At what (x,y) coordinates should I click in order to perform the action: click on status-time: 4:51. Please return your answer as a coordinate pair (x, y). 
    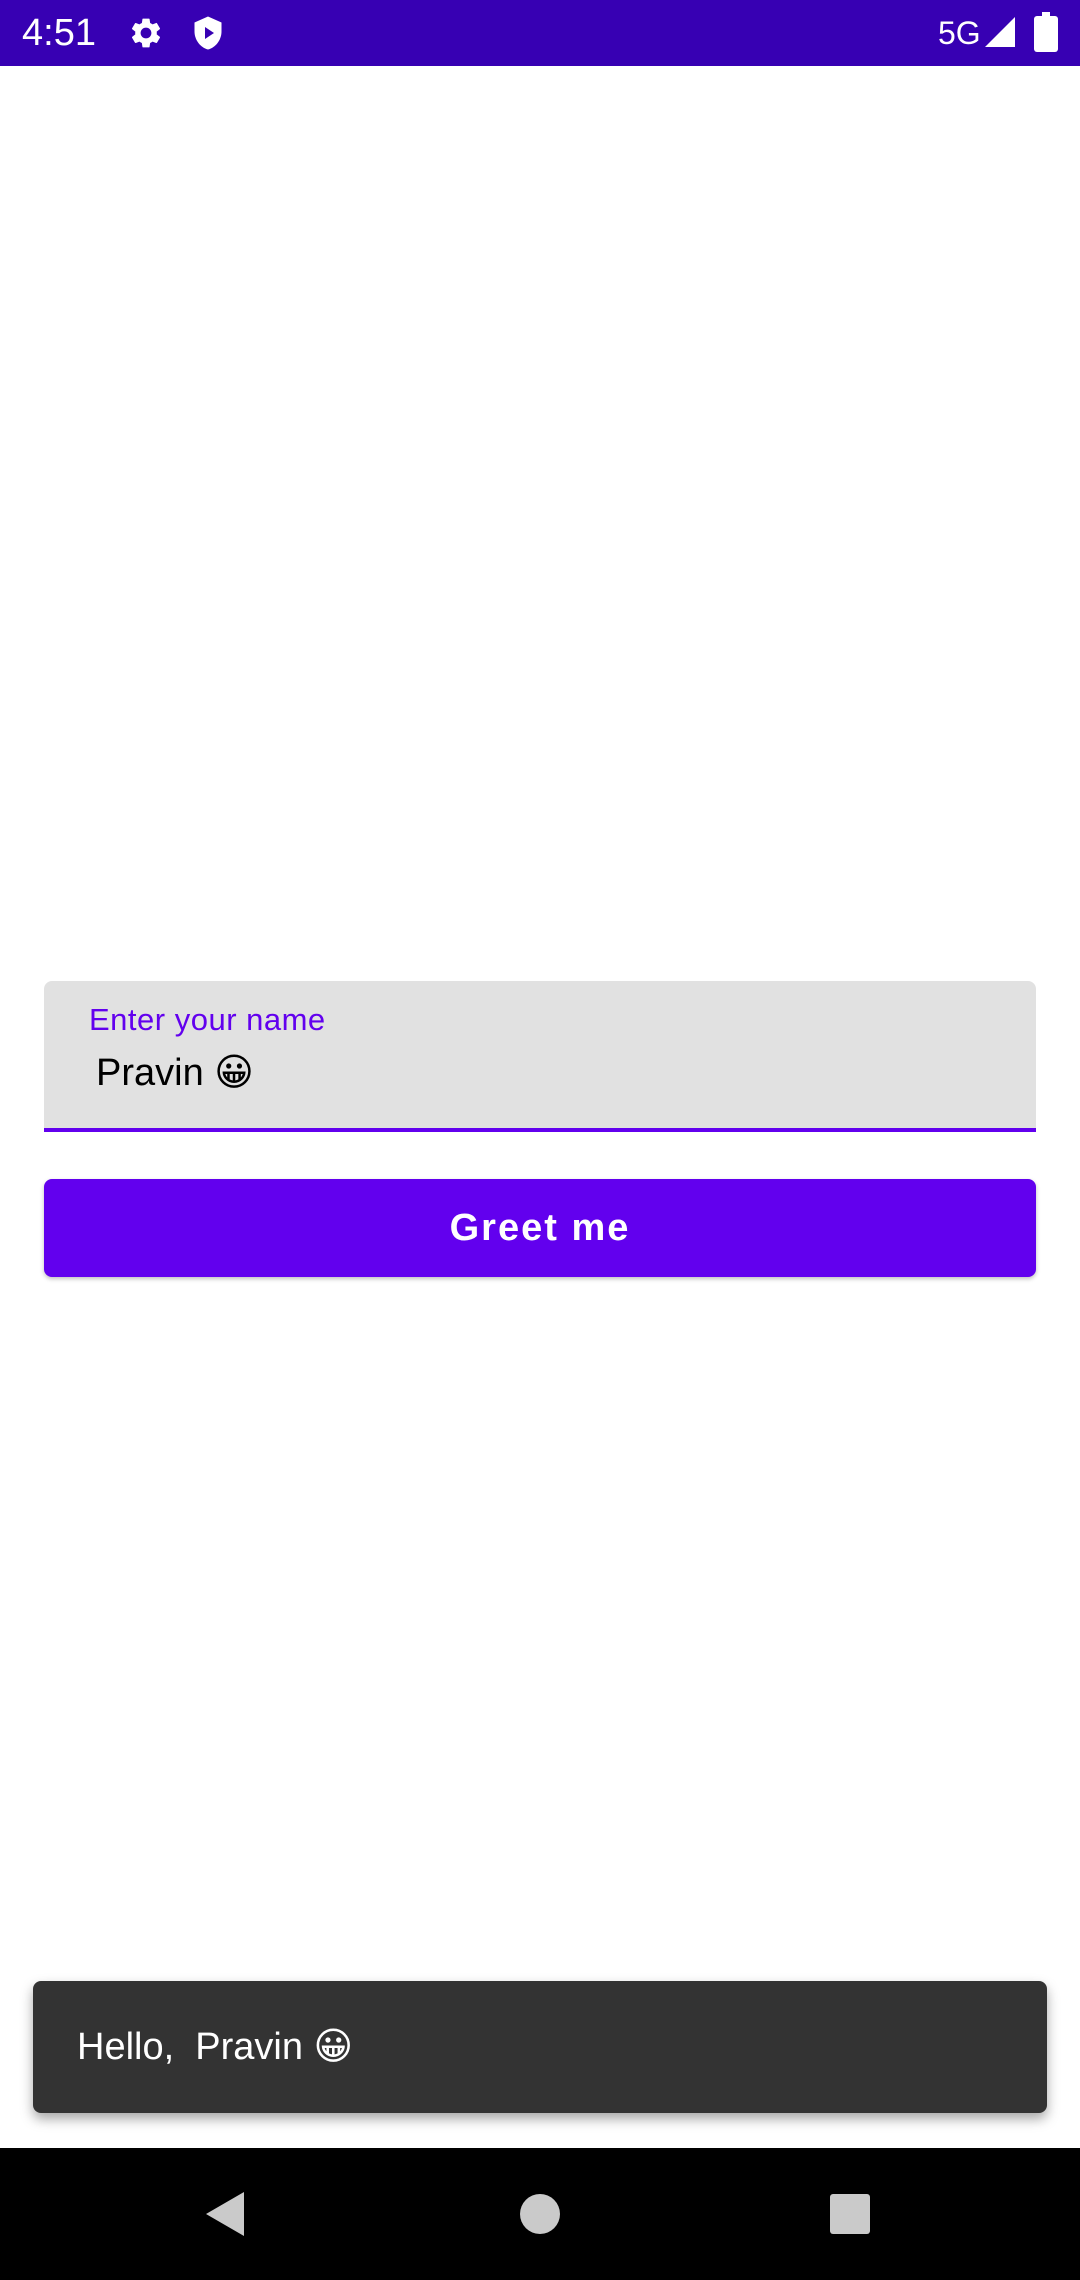
    Looking at the image, I should click on (59, 33).